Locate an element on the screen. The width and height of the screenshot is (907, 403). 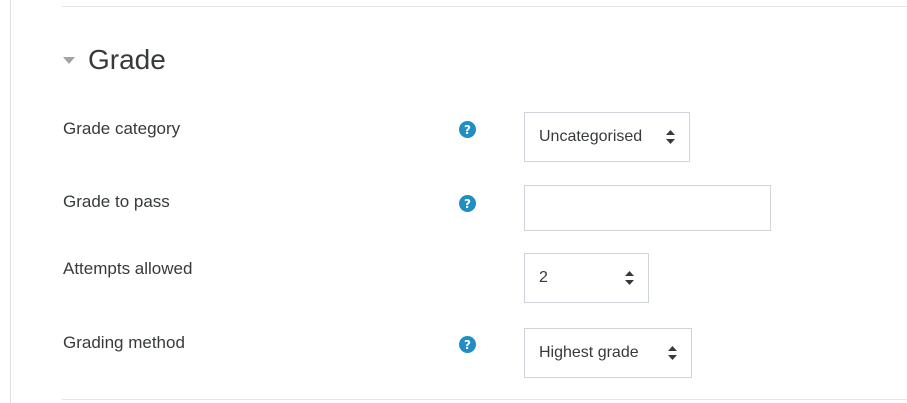
triangle-down-icon is located at coordinates (69, 61).